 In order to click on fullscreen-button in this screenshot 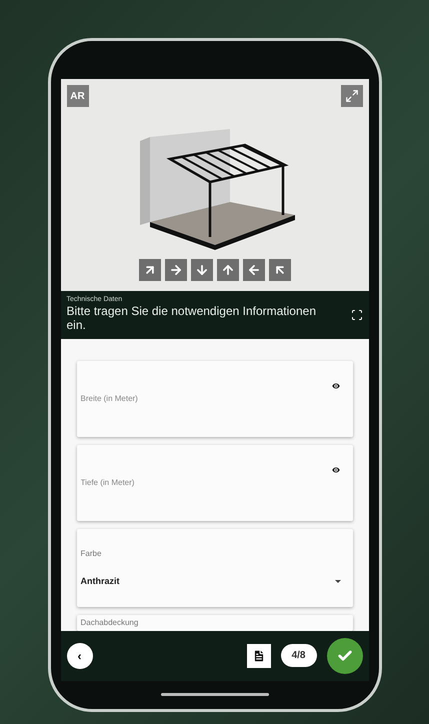, I will do `click(351, 96)`.